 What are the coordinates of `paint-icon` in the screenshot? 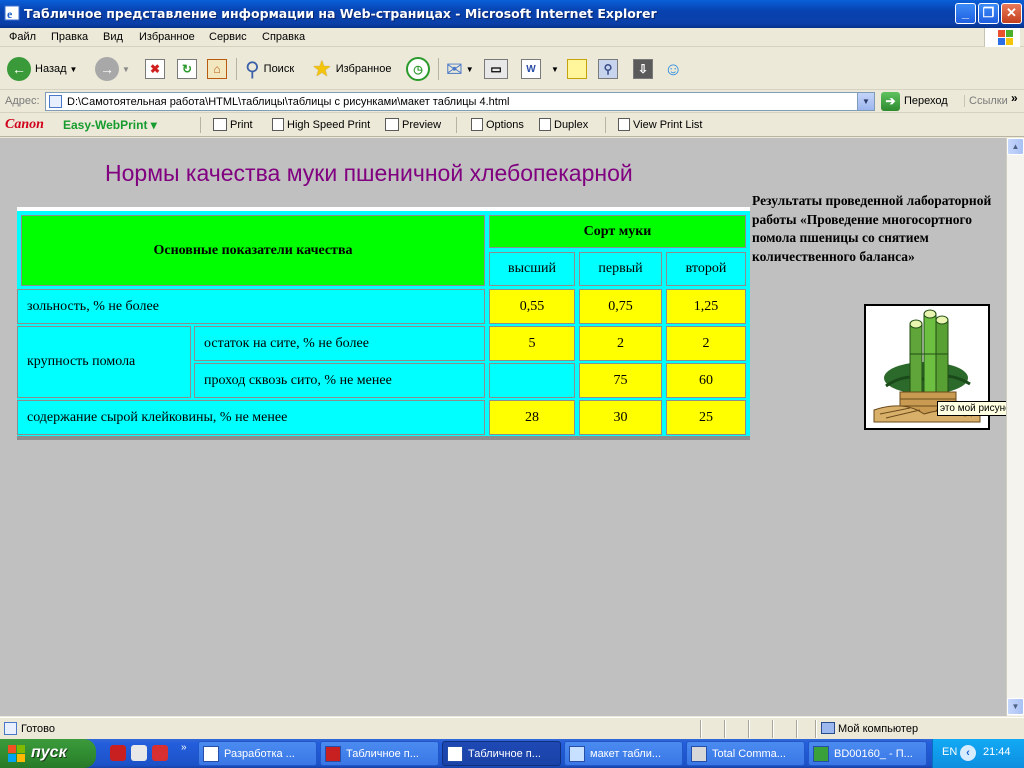 It's located at (821, 753).